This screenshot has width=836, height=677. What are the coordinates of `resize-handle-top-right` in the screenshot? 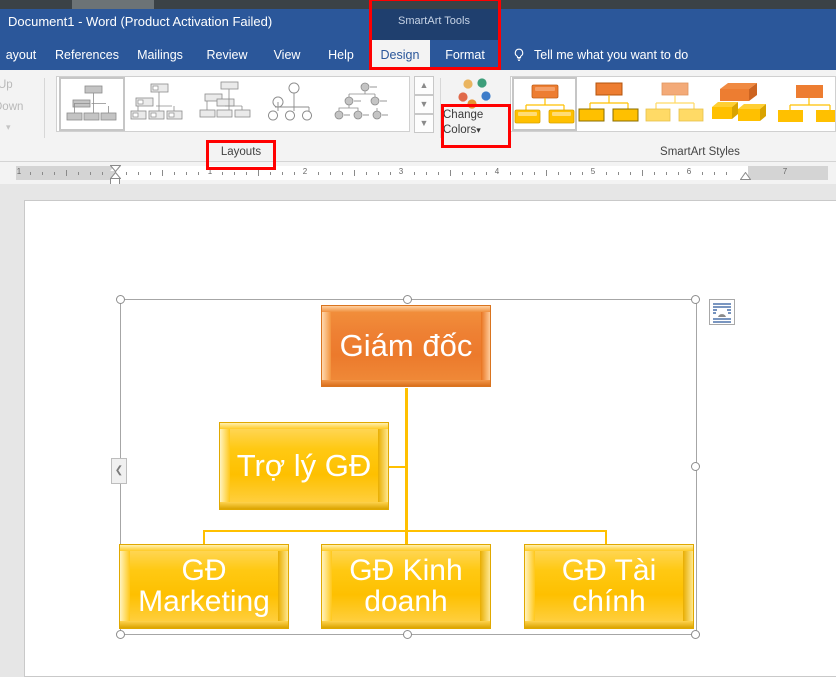 It's located at (695, 299).